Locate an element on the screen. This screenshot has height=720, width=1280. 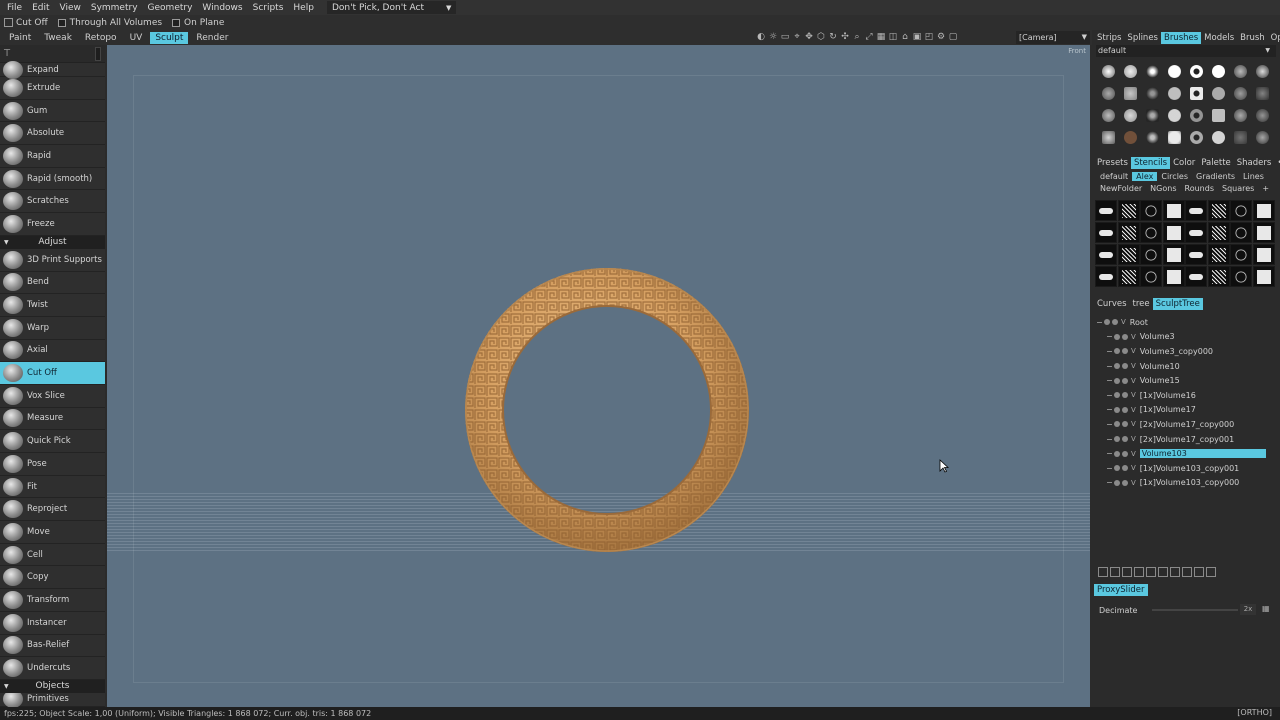
clone-icon is located at coordinates (1163, 572).